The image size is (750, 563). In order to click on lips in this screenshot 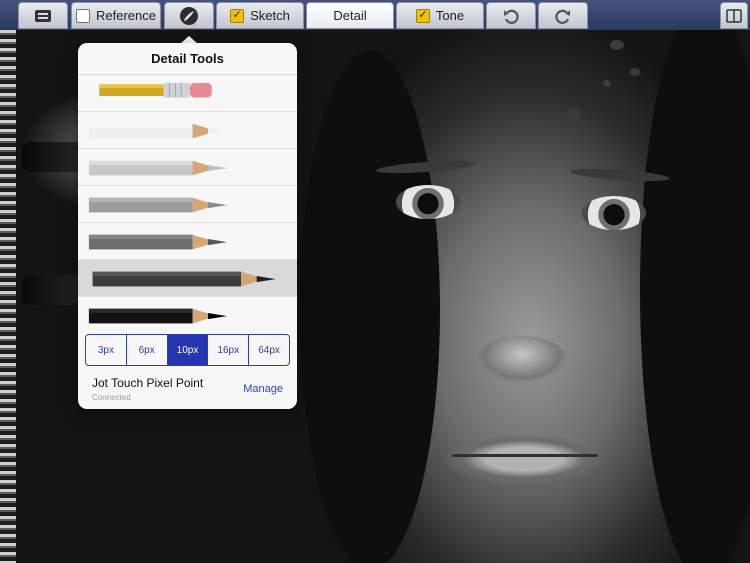, I will do `click(524, 459)`.